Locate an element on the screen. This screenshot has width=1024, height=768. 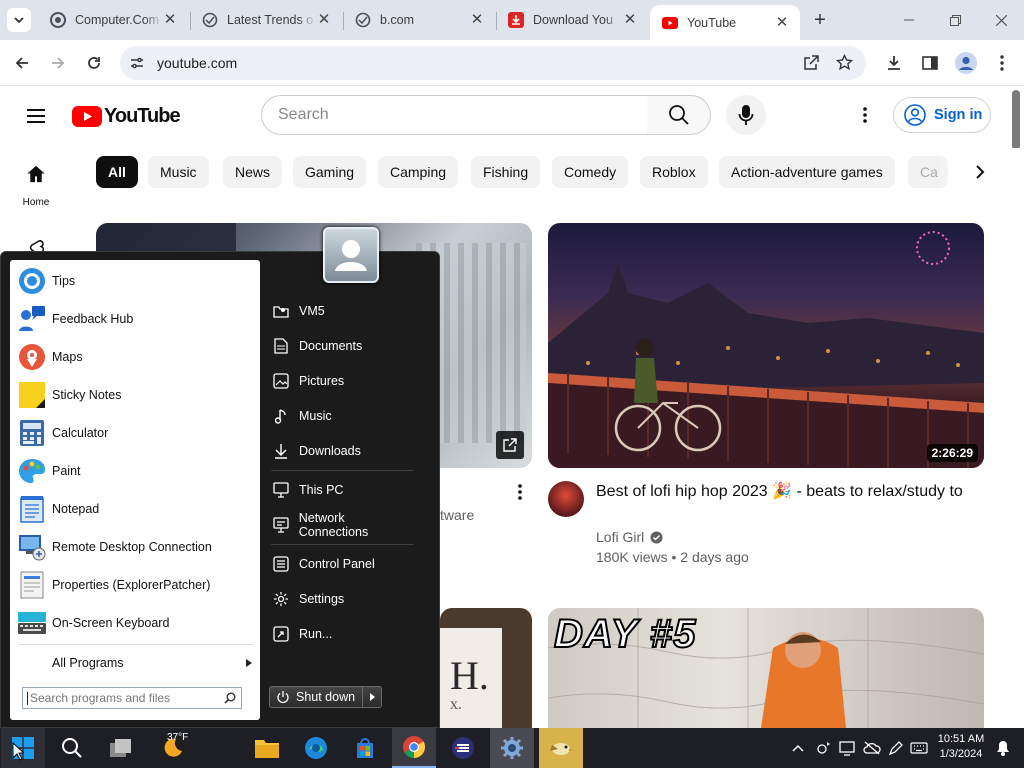
taskbar-file-explorer is located at coordinates (267, 748).